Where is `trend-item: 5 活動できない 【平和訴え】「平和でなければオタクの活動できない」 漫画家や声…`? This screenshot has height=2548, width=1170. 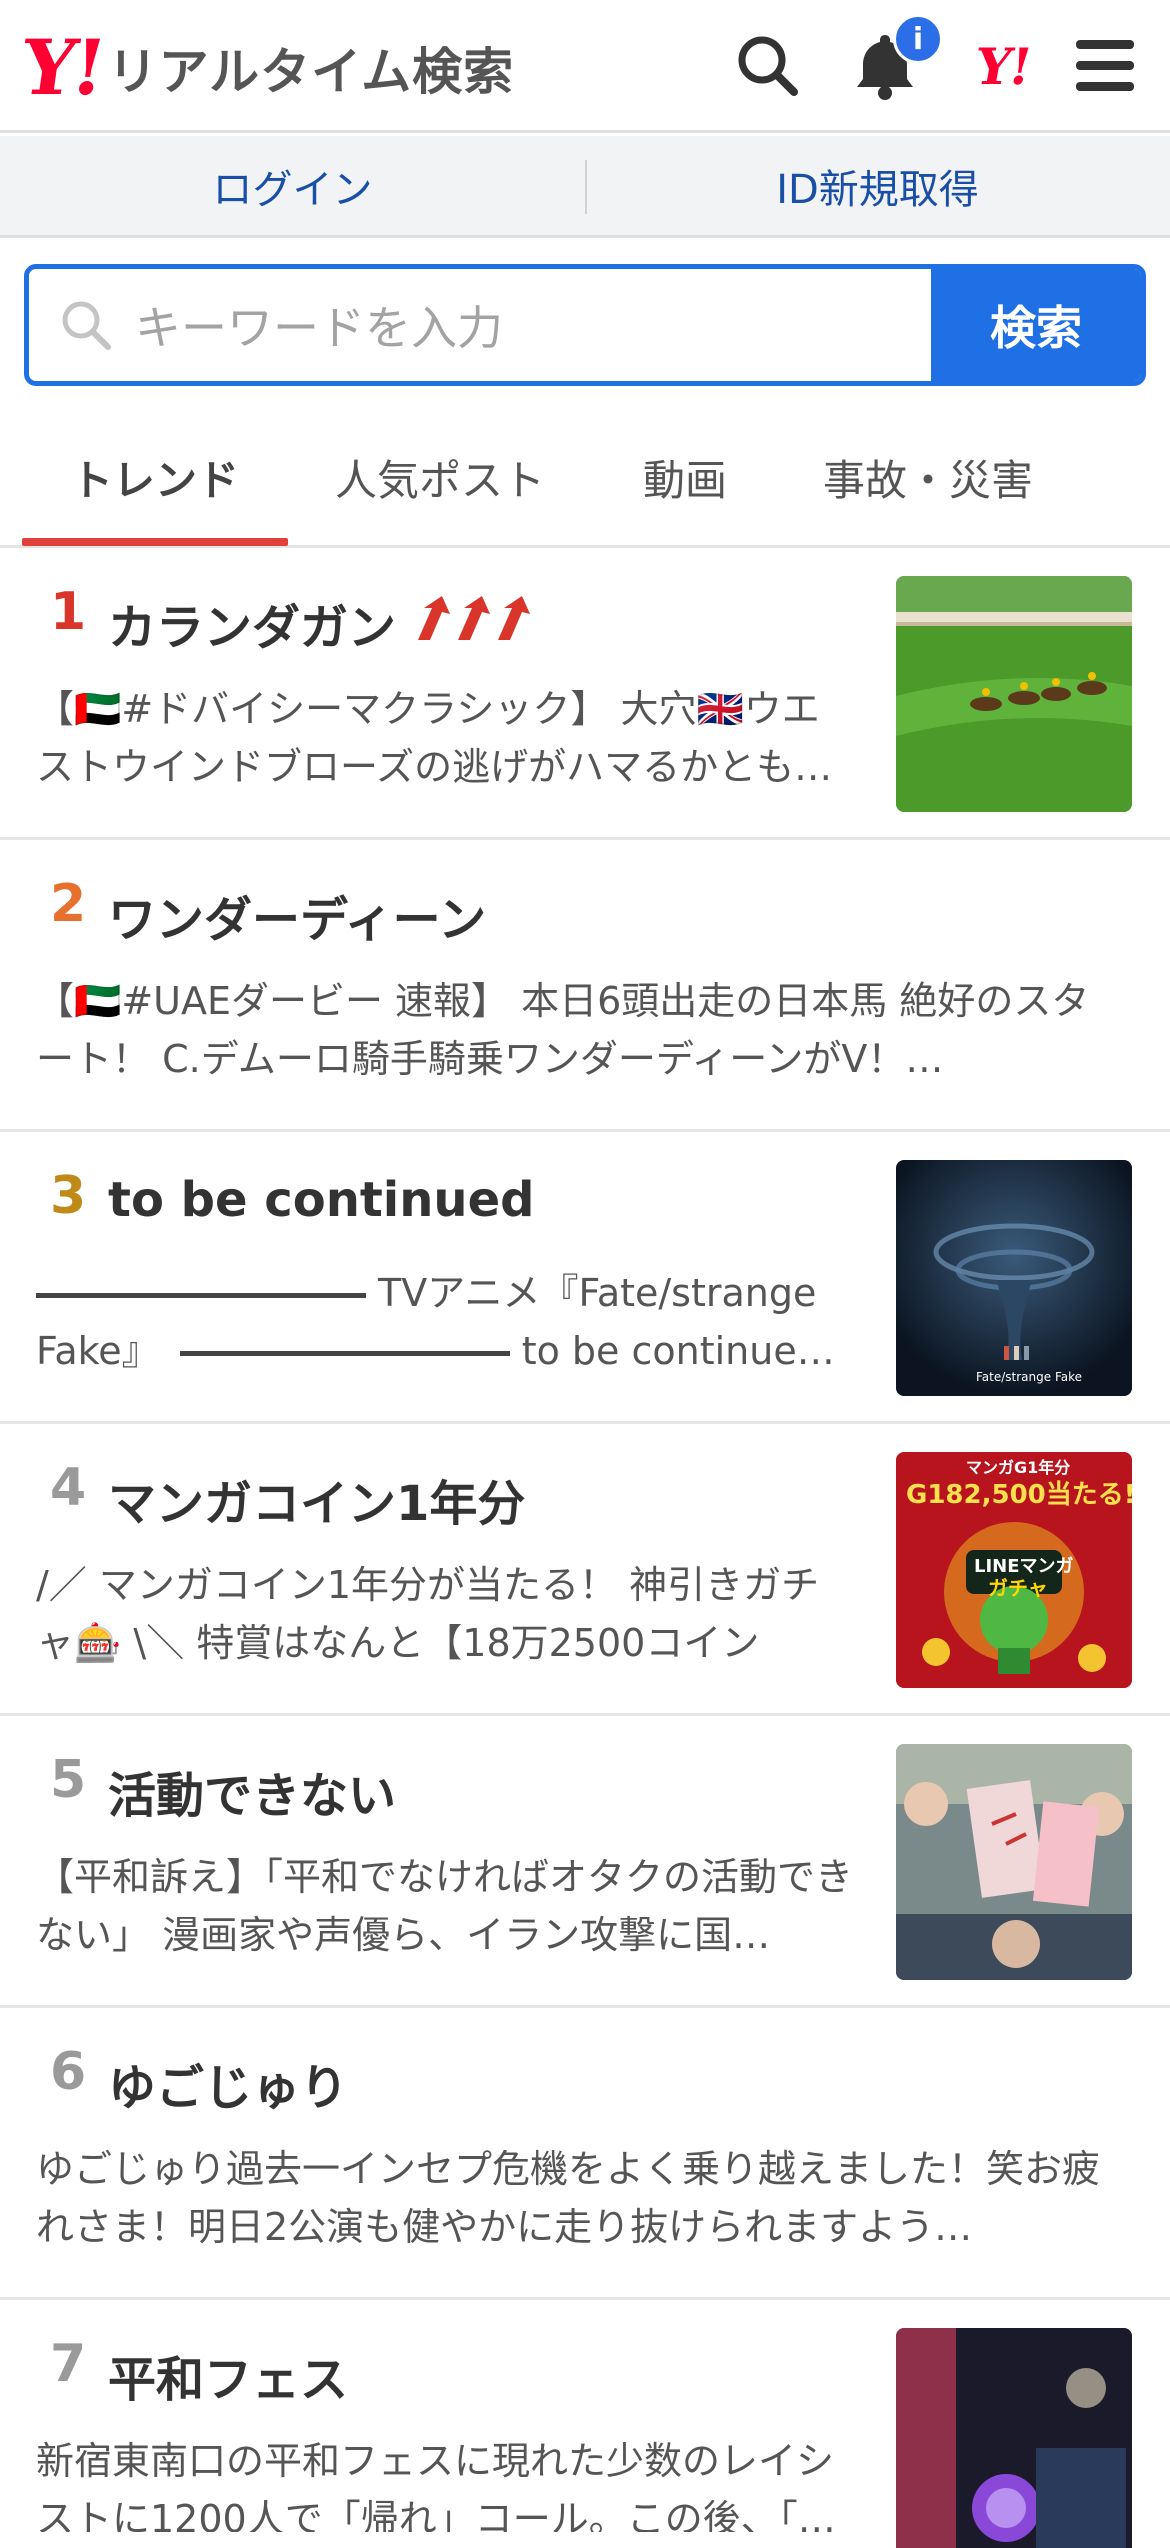
trend-item: 5 活動できない 【平和訴え】「平和でなければオタクの活動できない」 漫画家や声… is located at coordinates (585, 1863).